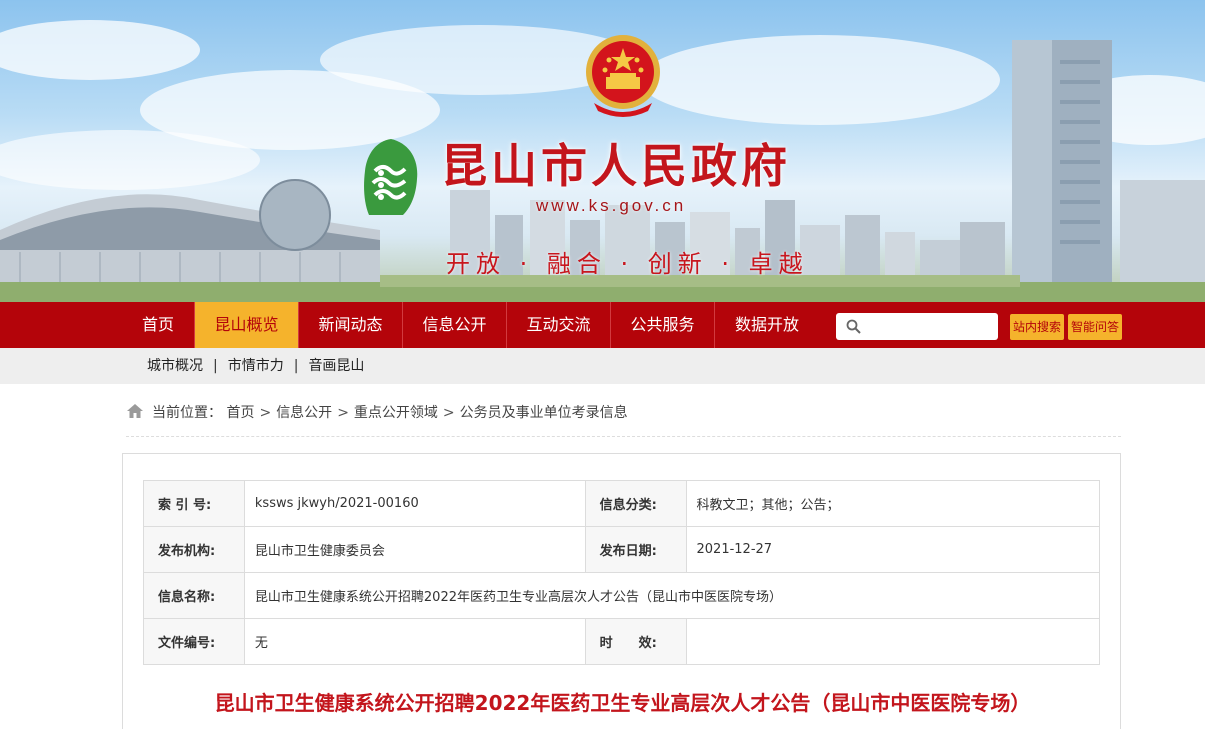  I want to click on breadcrumb-key-areas: 重点公开领域, so click(396, 413).